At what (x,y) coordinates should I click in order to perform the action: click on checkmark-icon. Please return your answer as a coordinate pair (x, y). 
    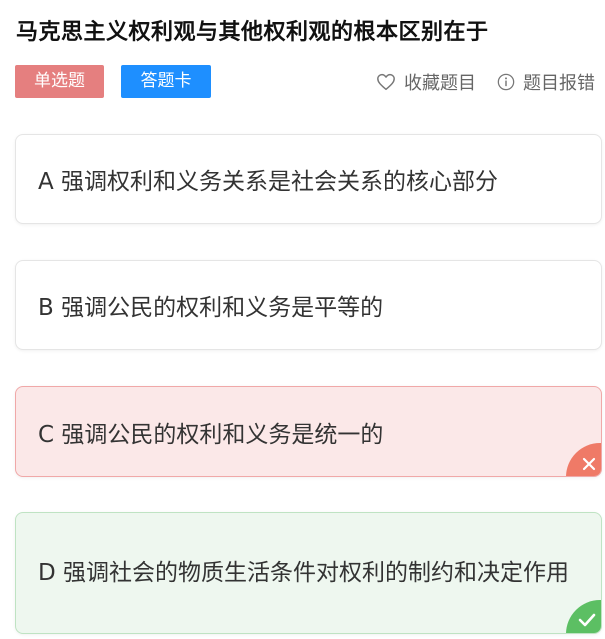
    Looking at the image, I should click on (587, 620).